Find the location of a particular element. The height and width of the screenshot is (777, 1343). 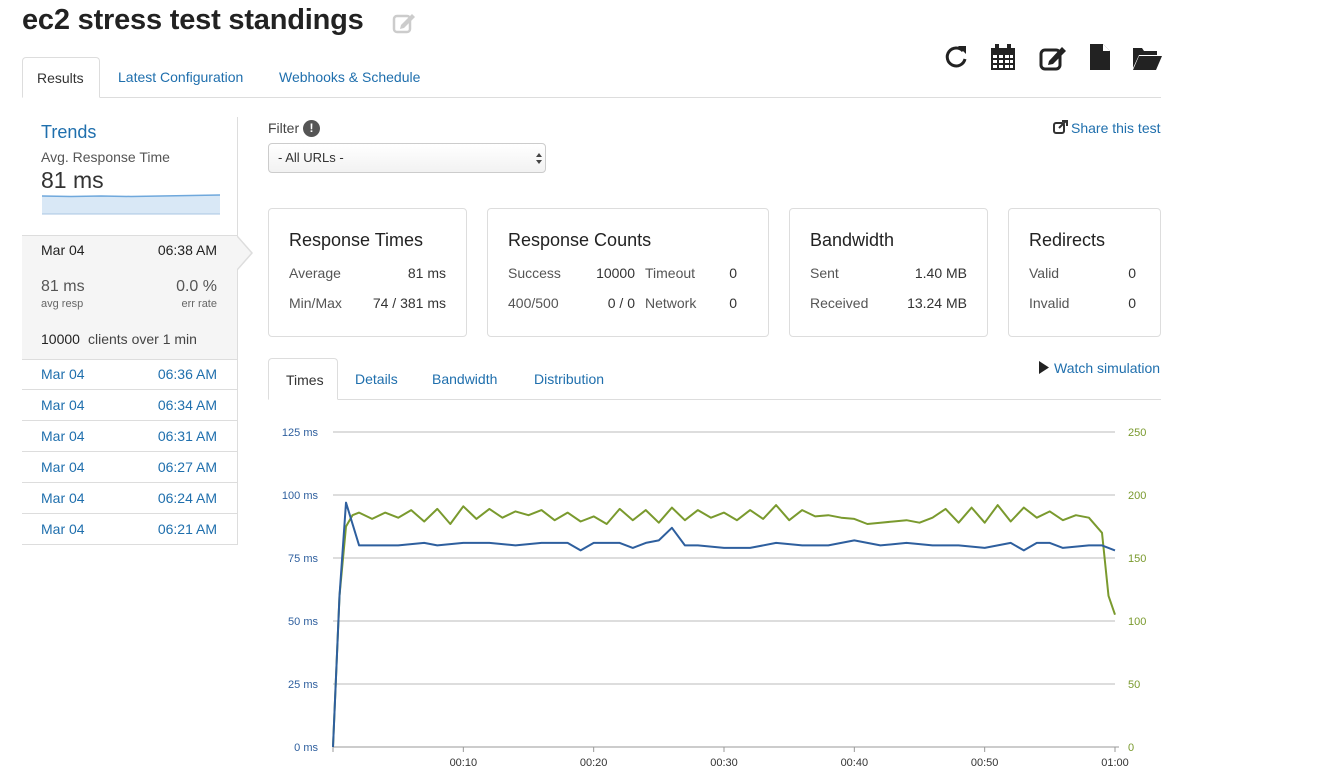

tab-results: Results is located at coordinates (61, 77).